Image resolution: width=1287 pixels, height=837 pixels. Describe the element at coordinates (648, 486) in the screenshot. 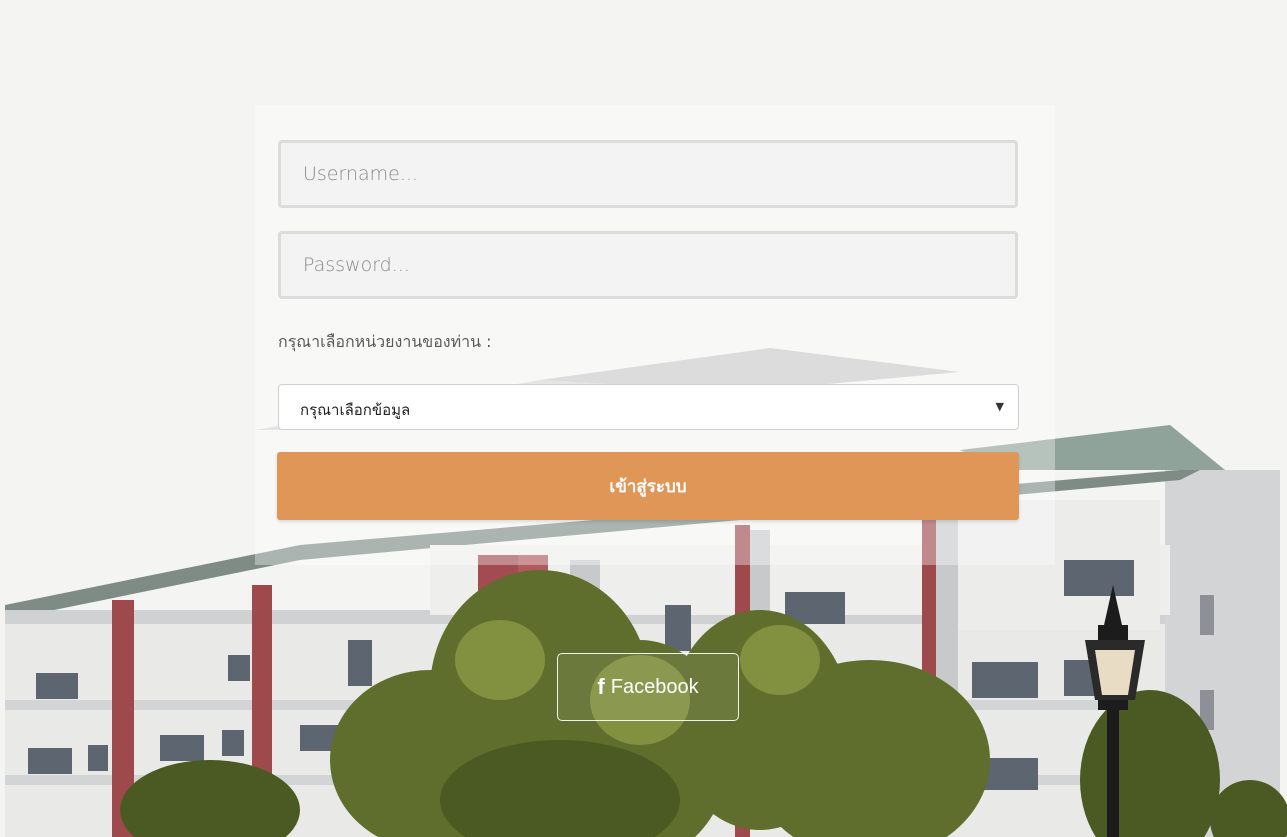

I see `login-button: เข้าสู่ระบบ` at that location.